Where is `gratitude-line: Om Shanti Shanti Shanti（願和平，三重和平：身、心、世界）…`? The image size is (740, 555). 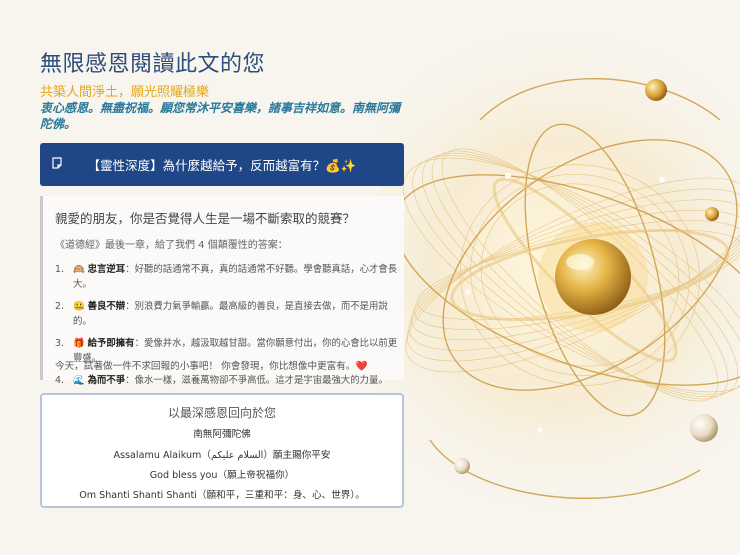
gratitude-line: Om Shanti Shanti Shanti（願和平，三重和平：身、心、世界）… is located at coordinates (222, 495).